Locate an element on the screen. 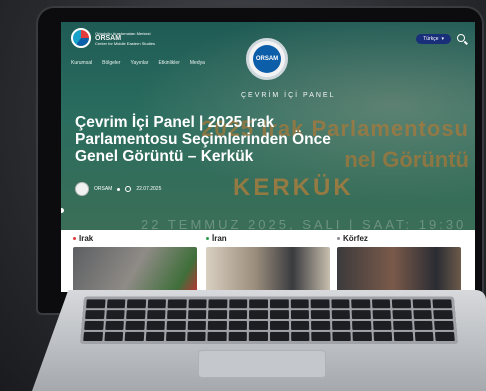 This screenshot has width=486, height=391. nav-item-bolgeler: Bölgeler is located at coordinates (111, 63).